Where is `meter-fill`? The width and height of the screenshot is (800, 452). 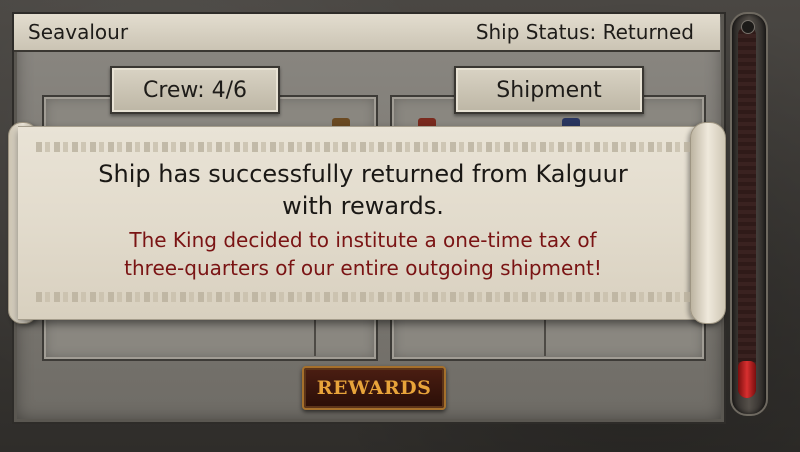
meter-fill is located at coordinates (747, 379).